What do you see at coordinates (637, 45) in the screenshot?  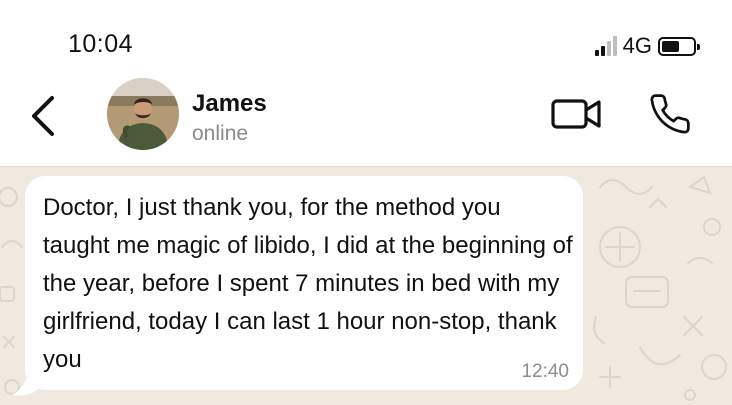 I see `network-type: 4G` at bounding box center [637, 45].